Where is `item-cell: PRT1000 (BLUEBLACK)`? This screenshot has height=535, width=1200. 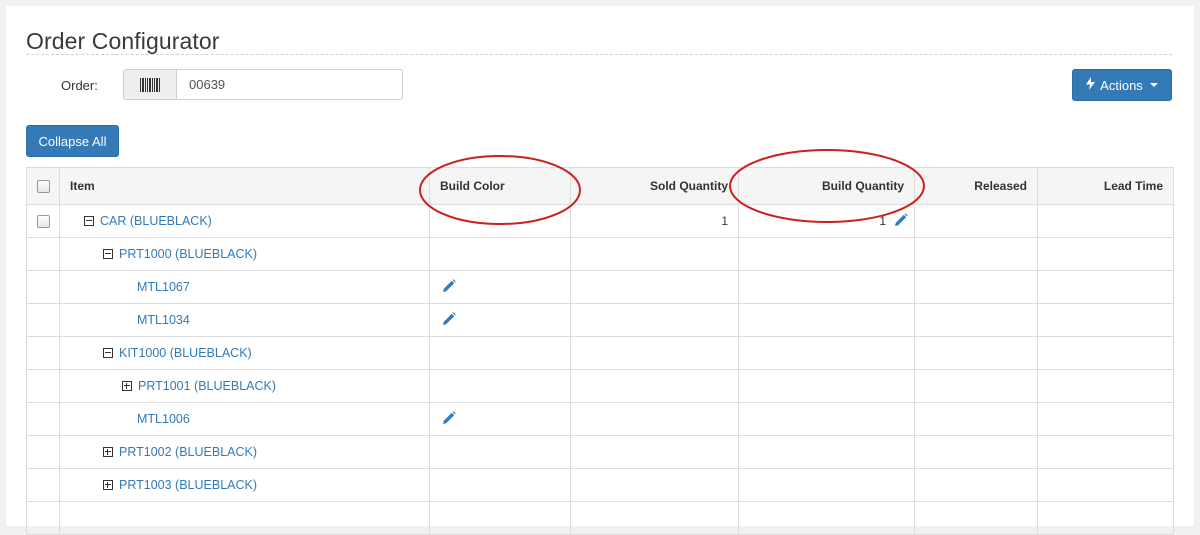
item-cell: PRT1000 (BLUEBLACK) is located at coordinates (244, 254).